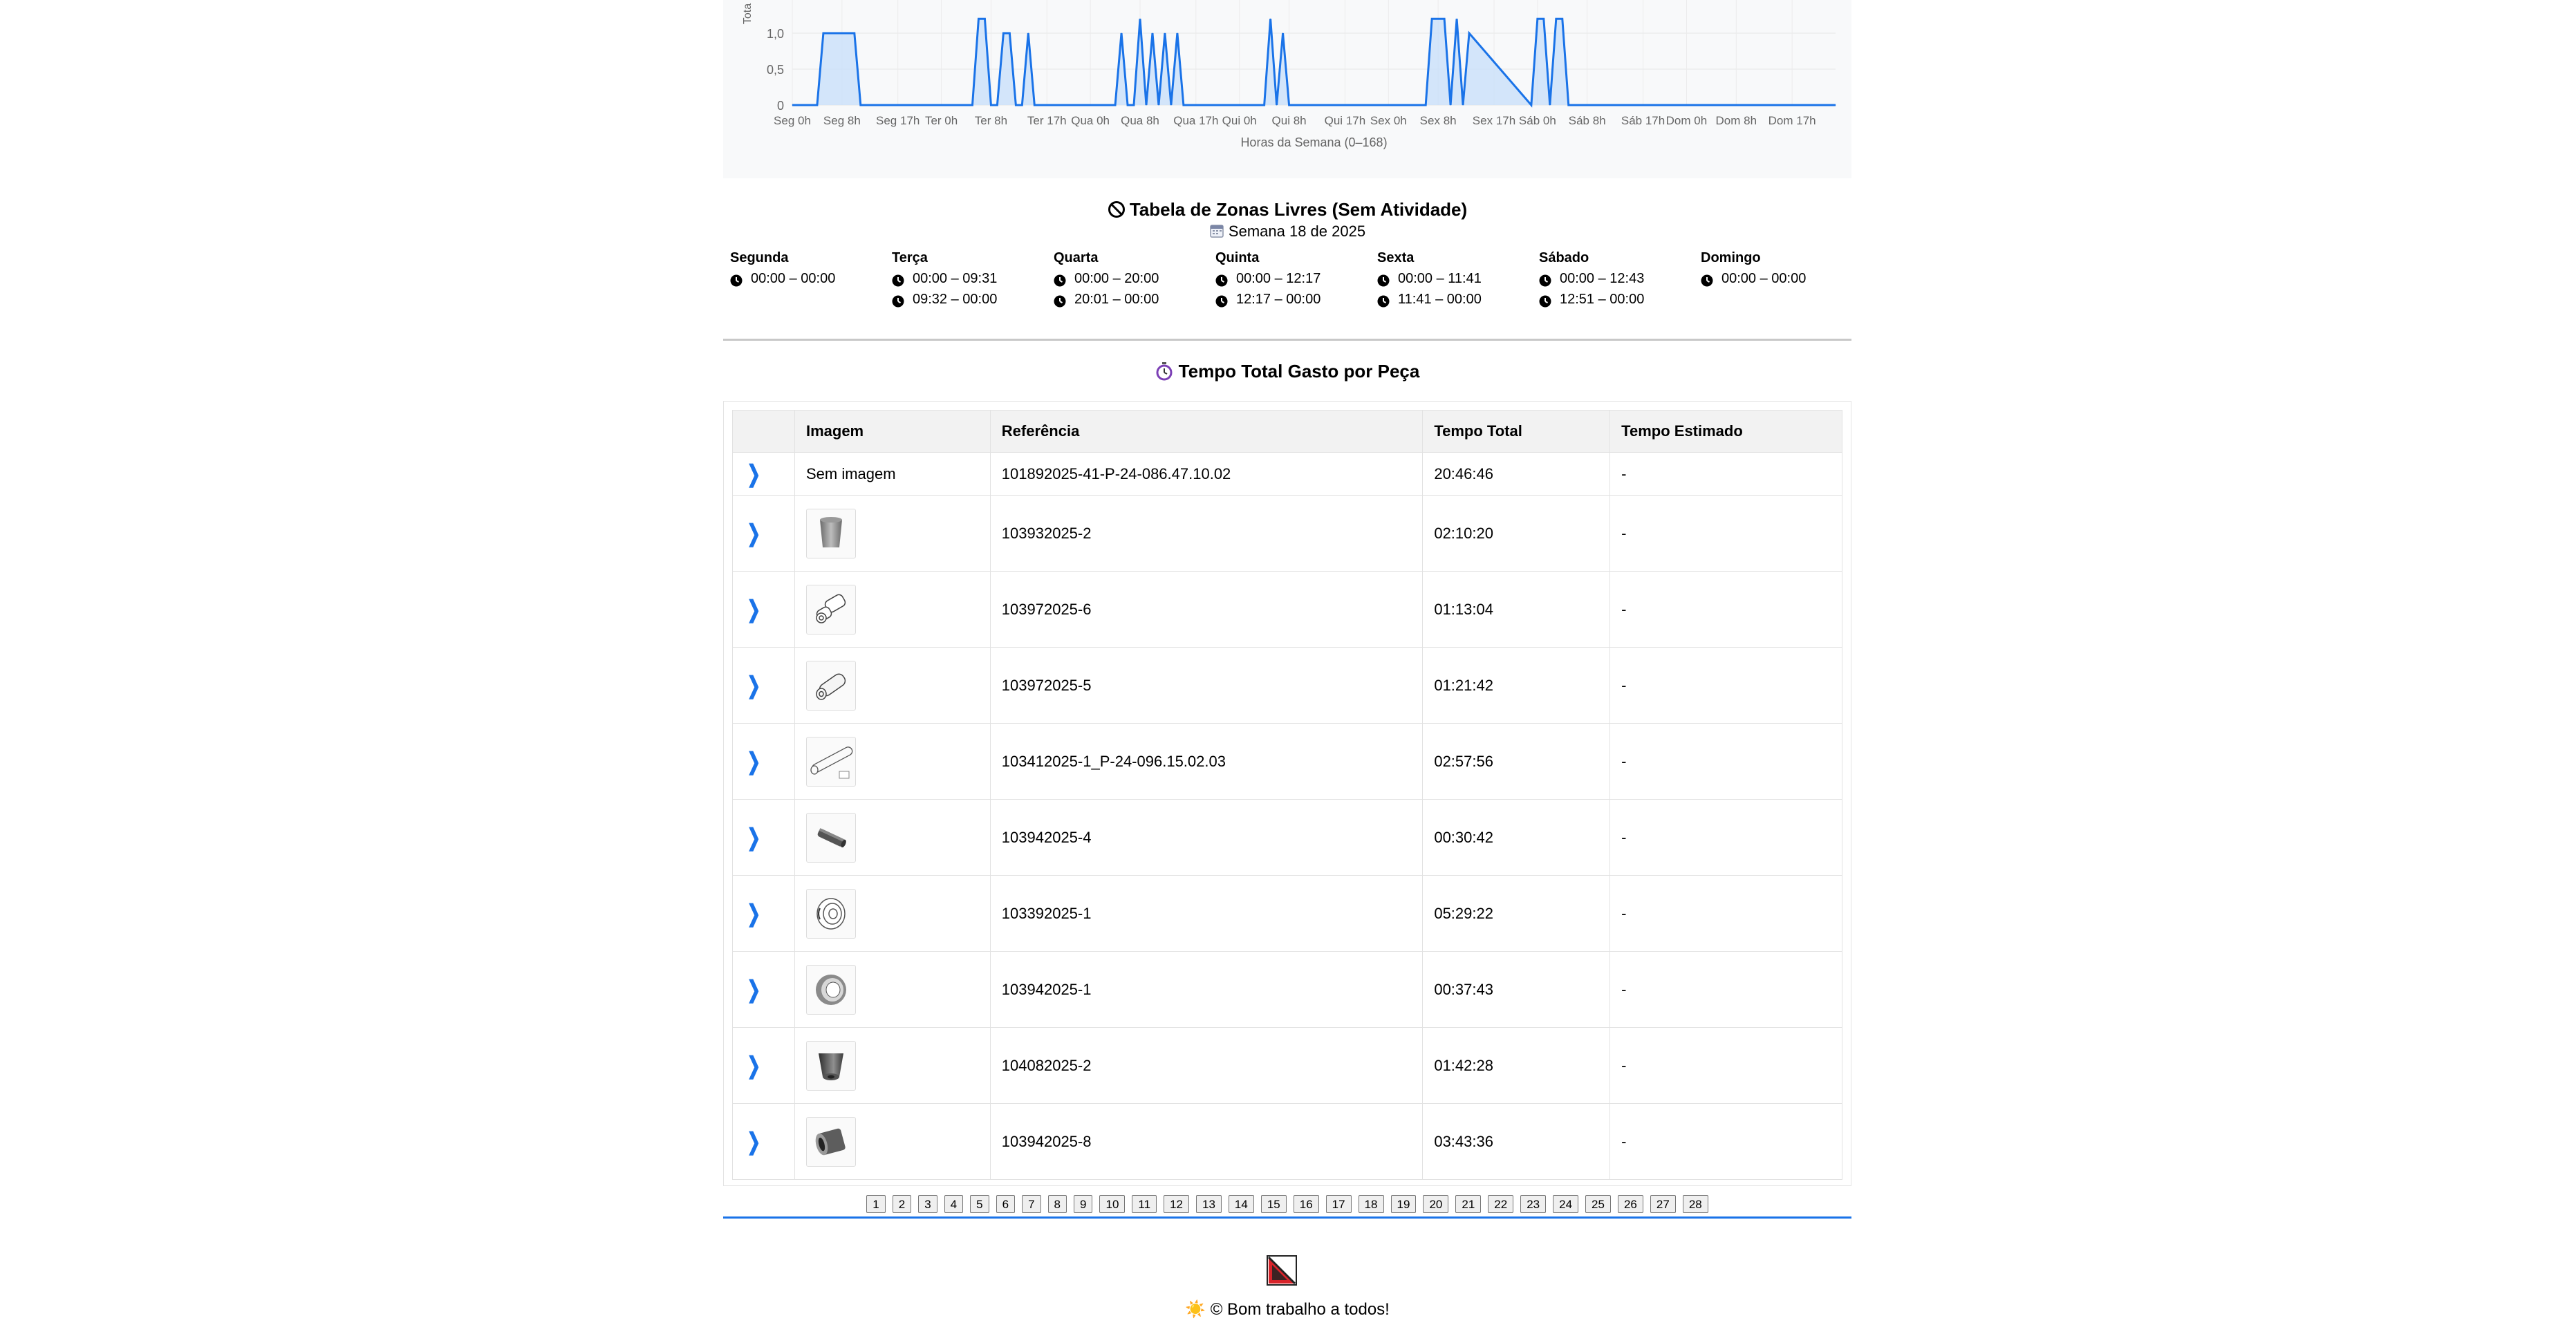  Describe the element at coordinates (1031, 1204) in the screenshot. I see `page-button-7: 7` at that location.